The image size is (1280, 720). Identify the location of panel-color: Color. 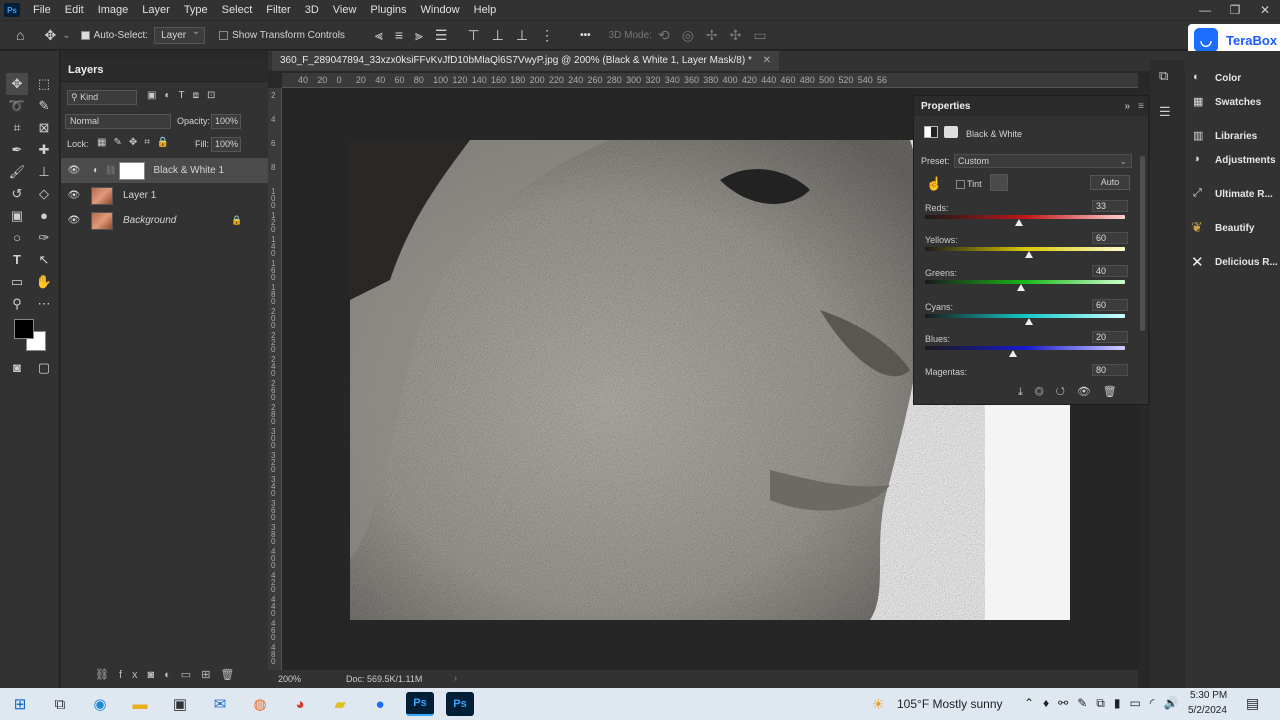
(1228, 78).